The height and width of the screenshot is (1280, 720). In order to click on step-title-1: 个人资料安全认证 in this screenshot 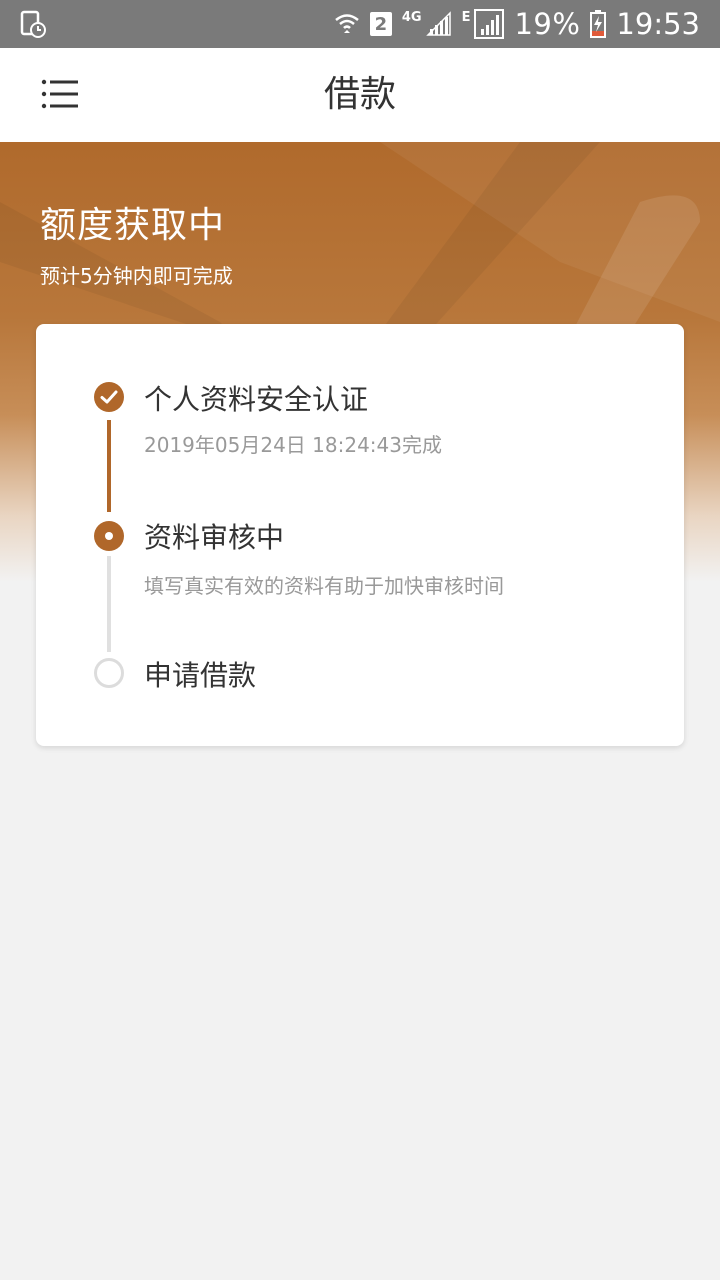, I will do `click(256, 399)`.